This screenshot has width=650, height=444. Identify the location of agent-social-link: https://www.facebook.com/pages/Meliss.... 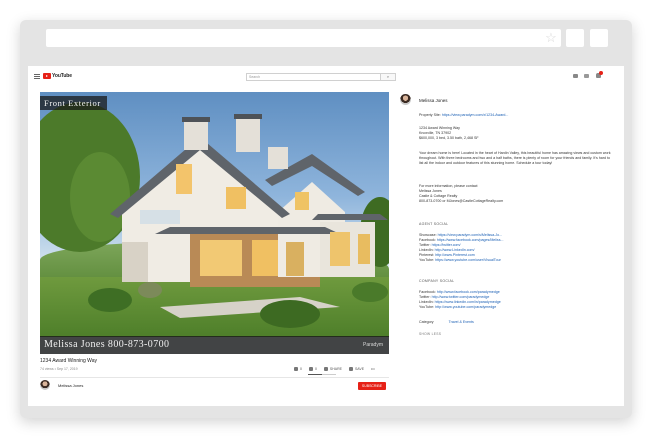
(470, 240).